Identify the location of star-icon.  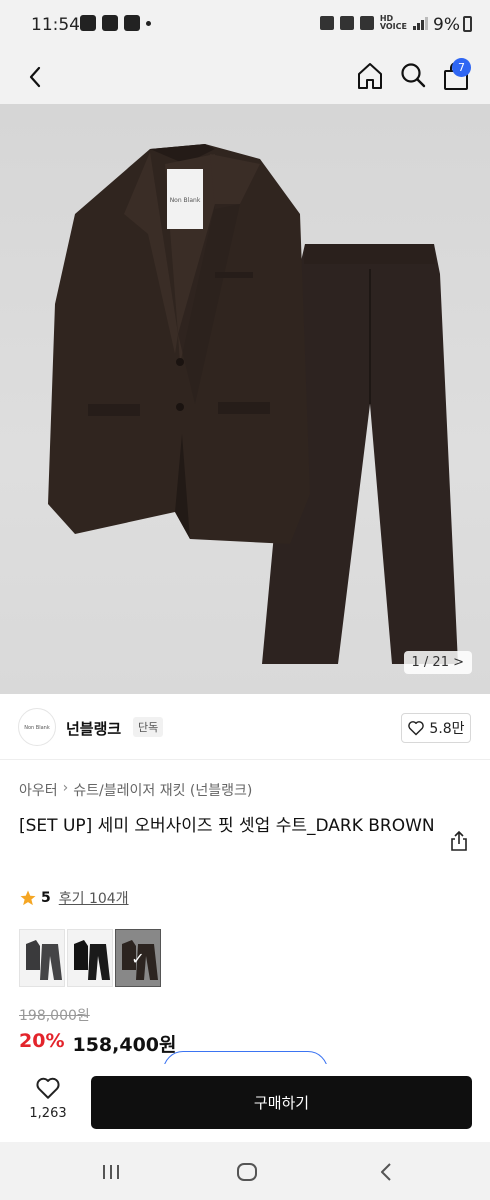
(28, 898).